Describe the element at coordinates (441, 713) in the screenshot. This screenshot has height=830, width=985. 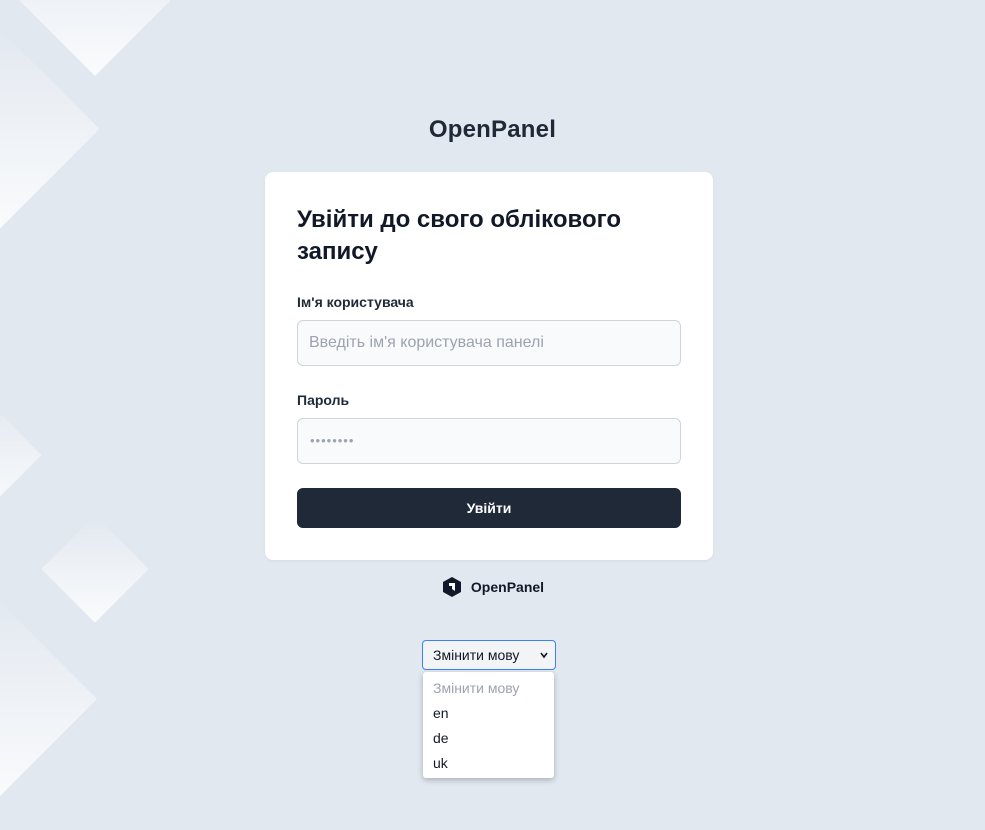
I see `language-option-en: en` at that location.